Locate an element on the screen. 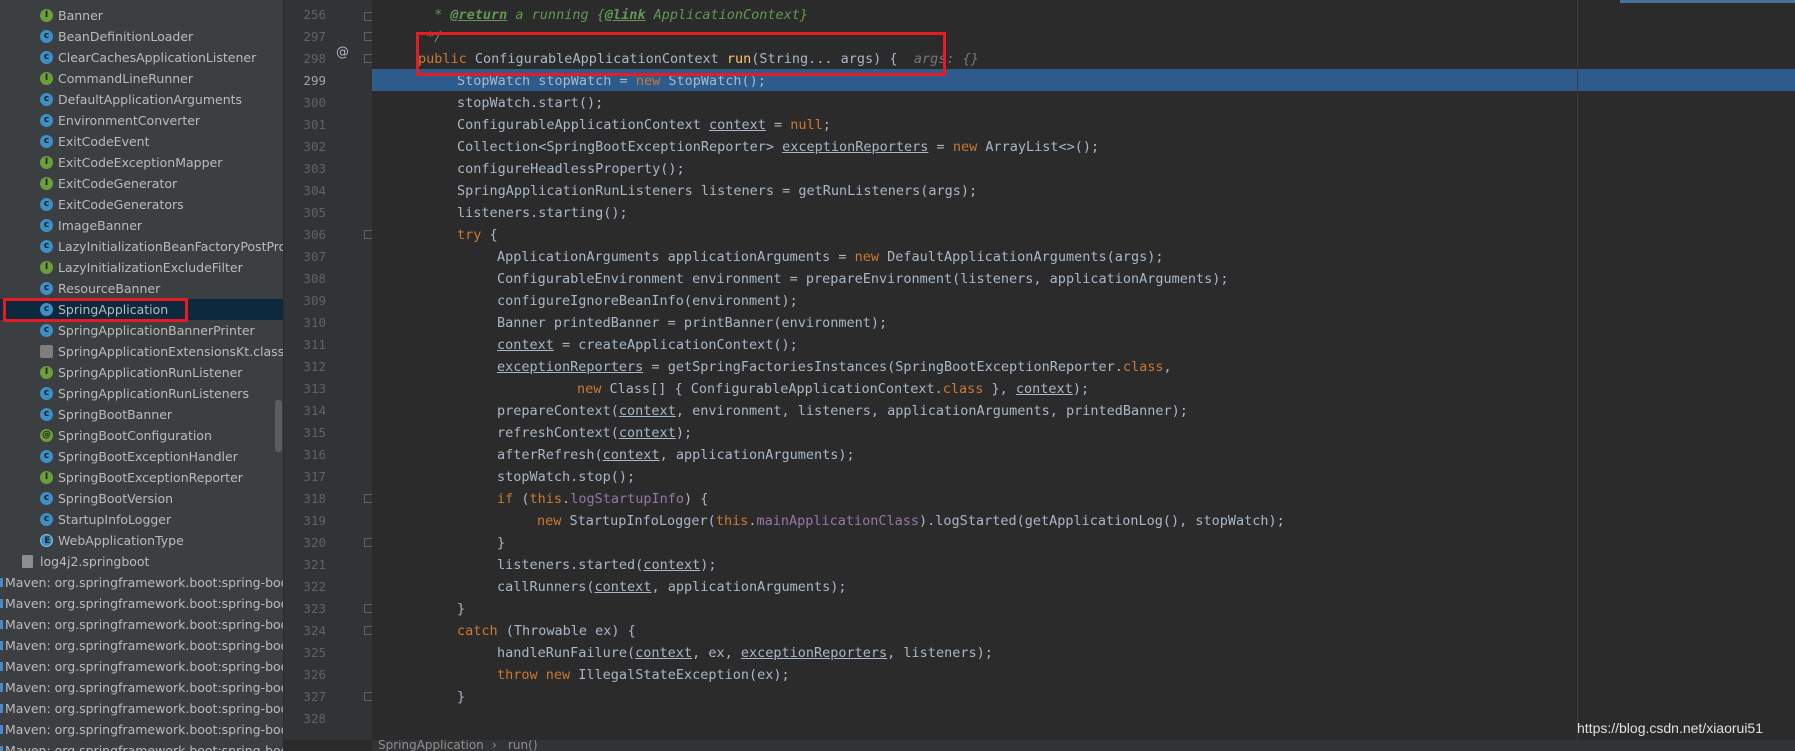 The image size is (1795, 751). code-line-327: } is located at coordinates (461, 697).